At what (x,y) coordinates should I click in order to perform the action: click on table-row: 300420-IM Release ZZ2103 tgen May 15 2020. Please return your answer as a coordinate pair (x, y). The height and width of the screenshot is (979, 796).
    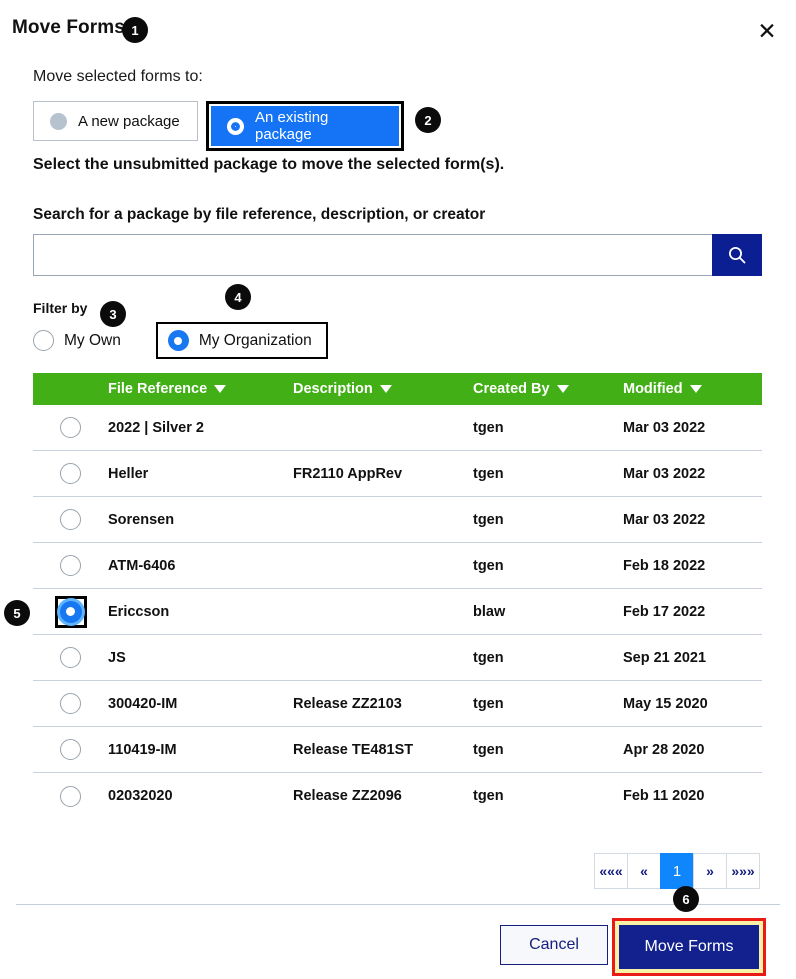
    Looking at the image, I should click on (397, 704).